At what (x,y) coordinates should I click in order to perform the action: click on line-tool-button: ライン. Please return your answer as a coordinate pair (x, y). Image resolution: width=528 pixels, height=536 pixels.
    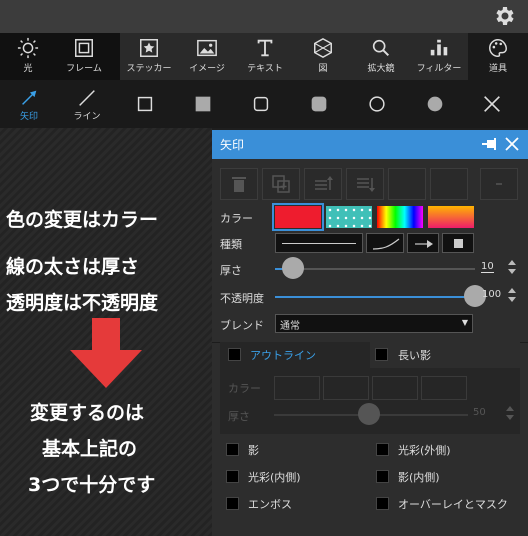
    Looking at the image, I should click on (87, 104).